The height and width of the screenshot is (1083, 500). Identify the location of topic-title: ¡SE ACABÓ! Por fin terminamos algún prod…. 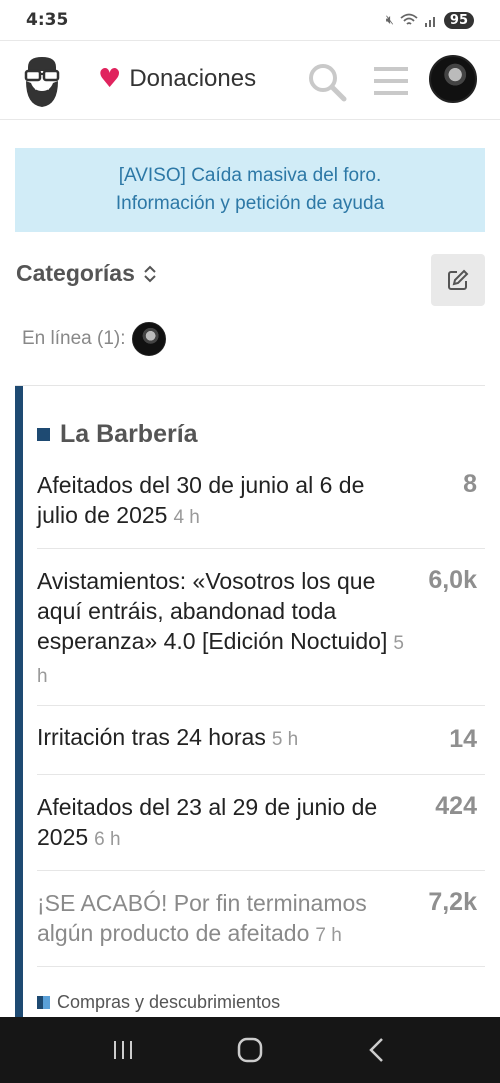
(222, 919).